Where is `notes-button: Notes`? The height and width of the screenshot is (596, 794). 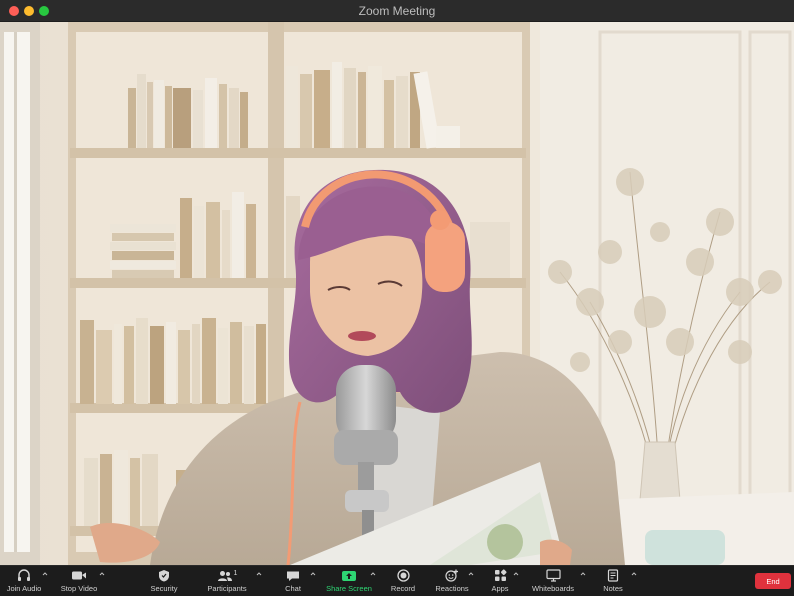 notes-button: Notes is located at coordinates (613, 582).